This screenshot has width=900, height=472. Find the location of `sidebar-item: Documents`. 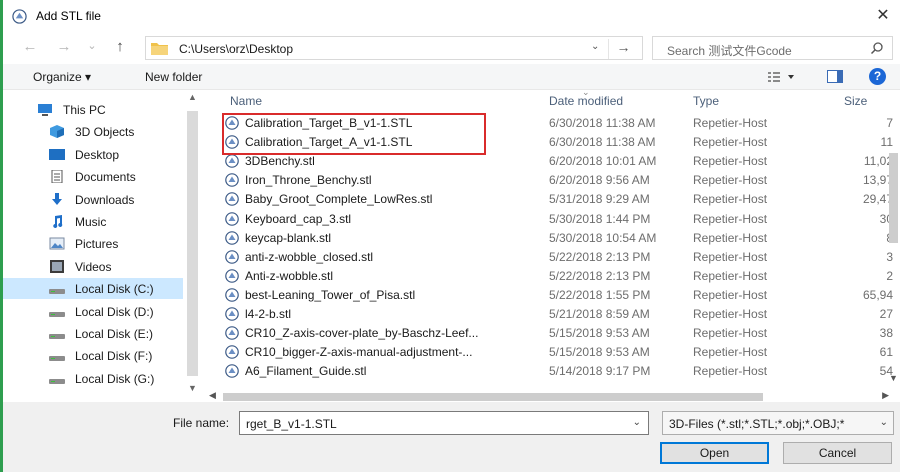

sidebar-item: Documents is located at coordinates (93, 176).